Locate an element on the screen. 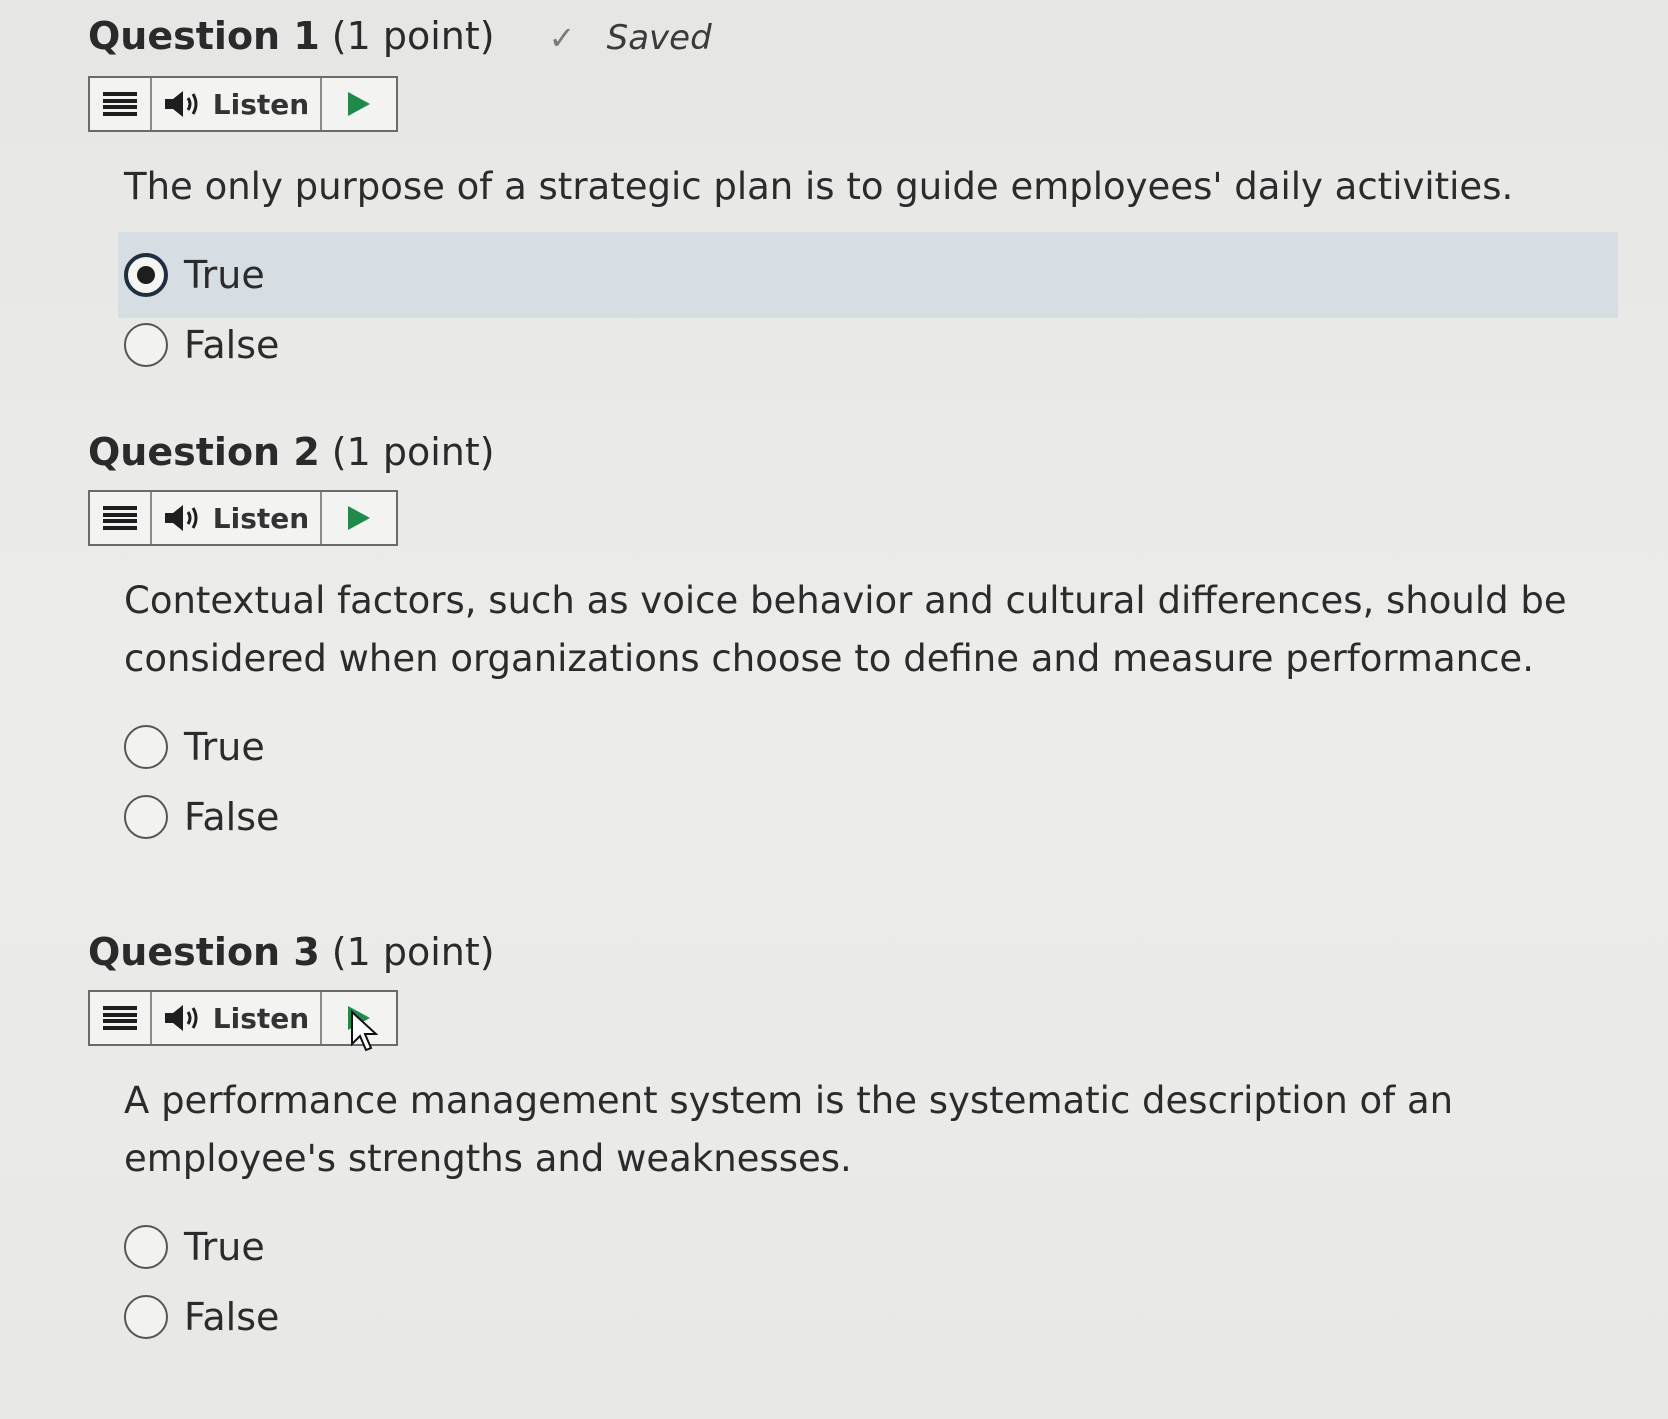 The height and width of the screenshot is (1419, 1668). saved-label: Saved is located at coordinates (659, 38).